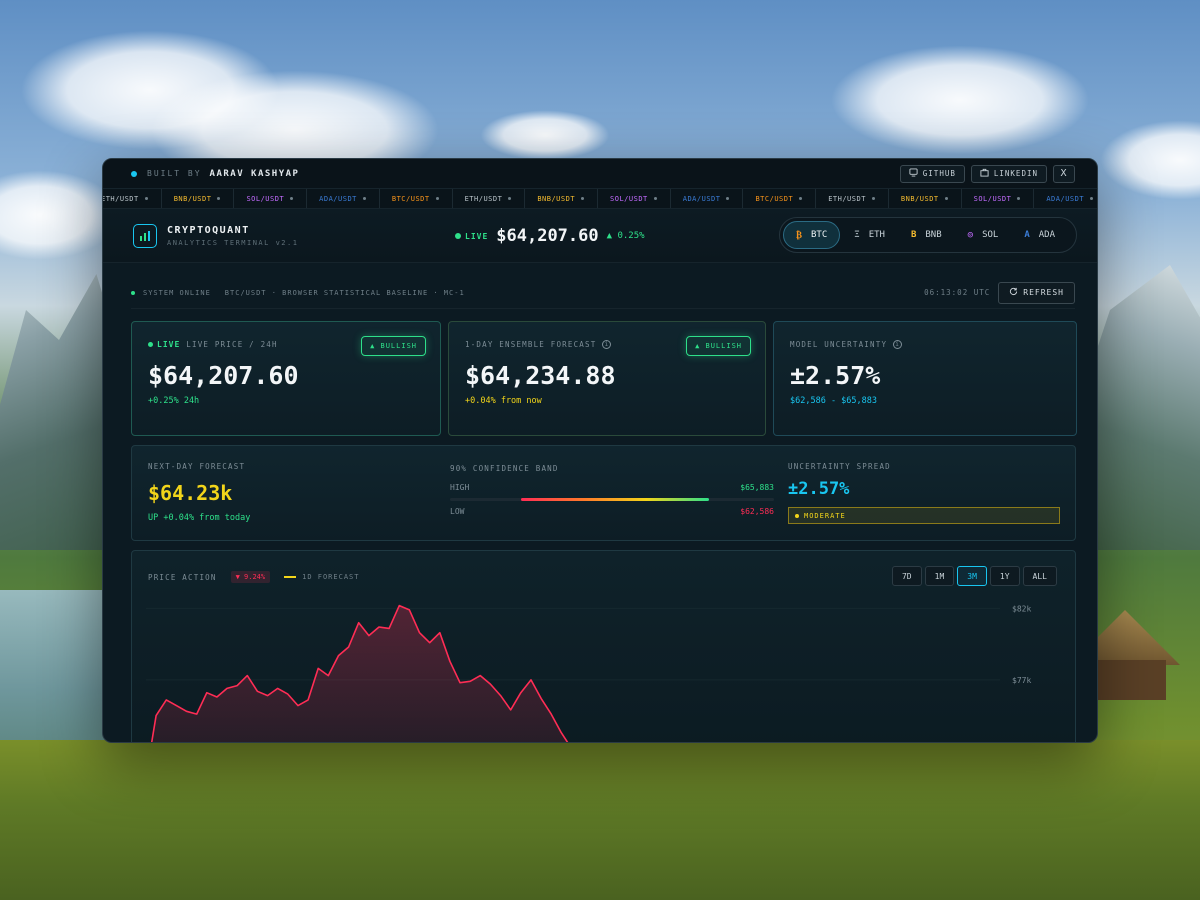 This screenshot has width=1200, height=900. What do you see at coordinates (933, 235) in the screenshot?
I see `coin-label: BNB` at bounding box center [933, 235].